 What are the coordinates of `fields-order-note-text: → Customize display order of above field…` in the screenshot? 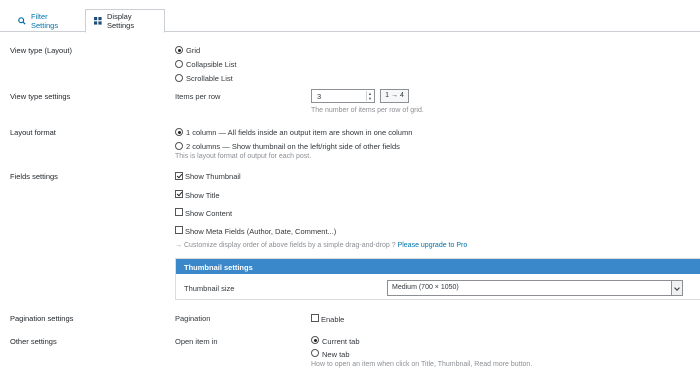 It's located at (285, 245).